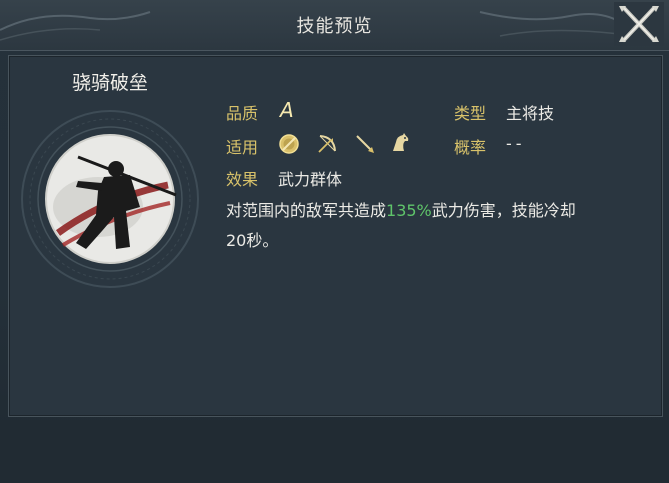 This screenshot has width=669, height=483. What do you see at coordinates (289, 144) in the screenshot?
I see `shield-icon` at bounding box center [289, 144].